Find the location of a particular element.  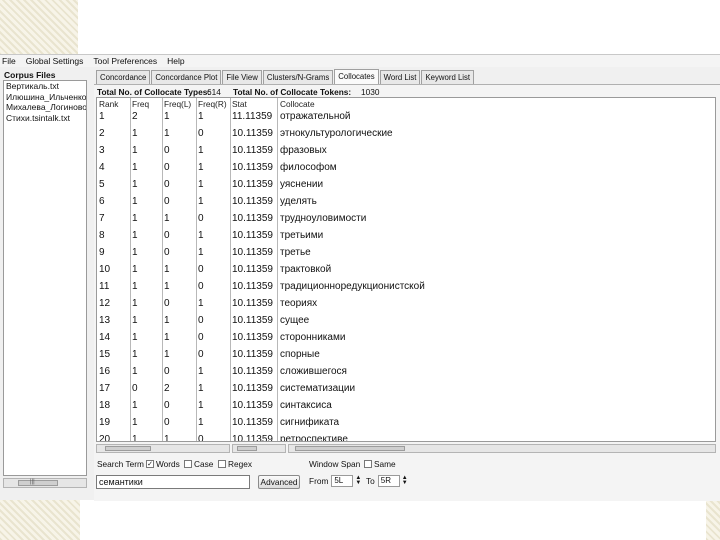

menu-help: Help is located at coordinates (175, 61).